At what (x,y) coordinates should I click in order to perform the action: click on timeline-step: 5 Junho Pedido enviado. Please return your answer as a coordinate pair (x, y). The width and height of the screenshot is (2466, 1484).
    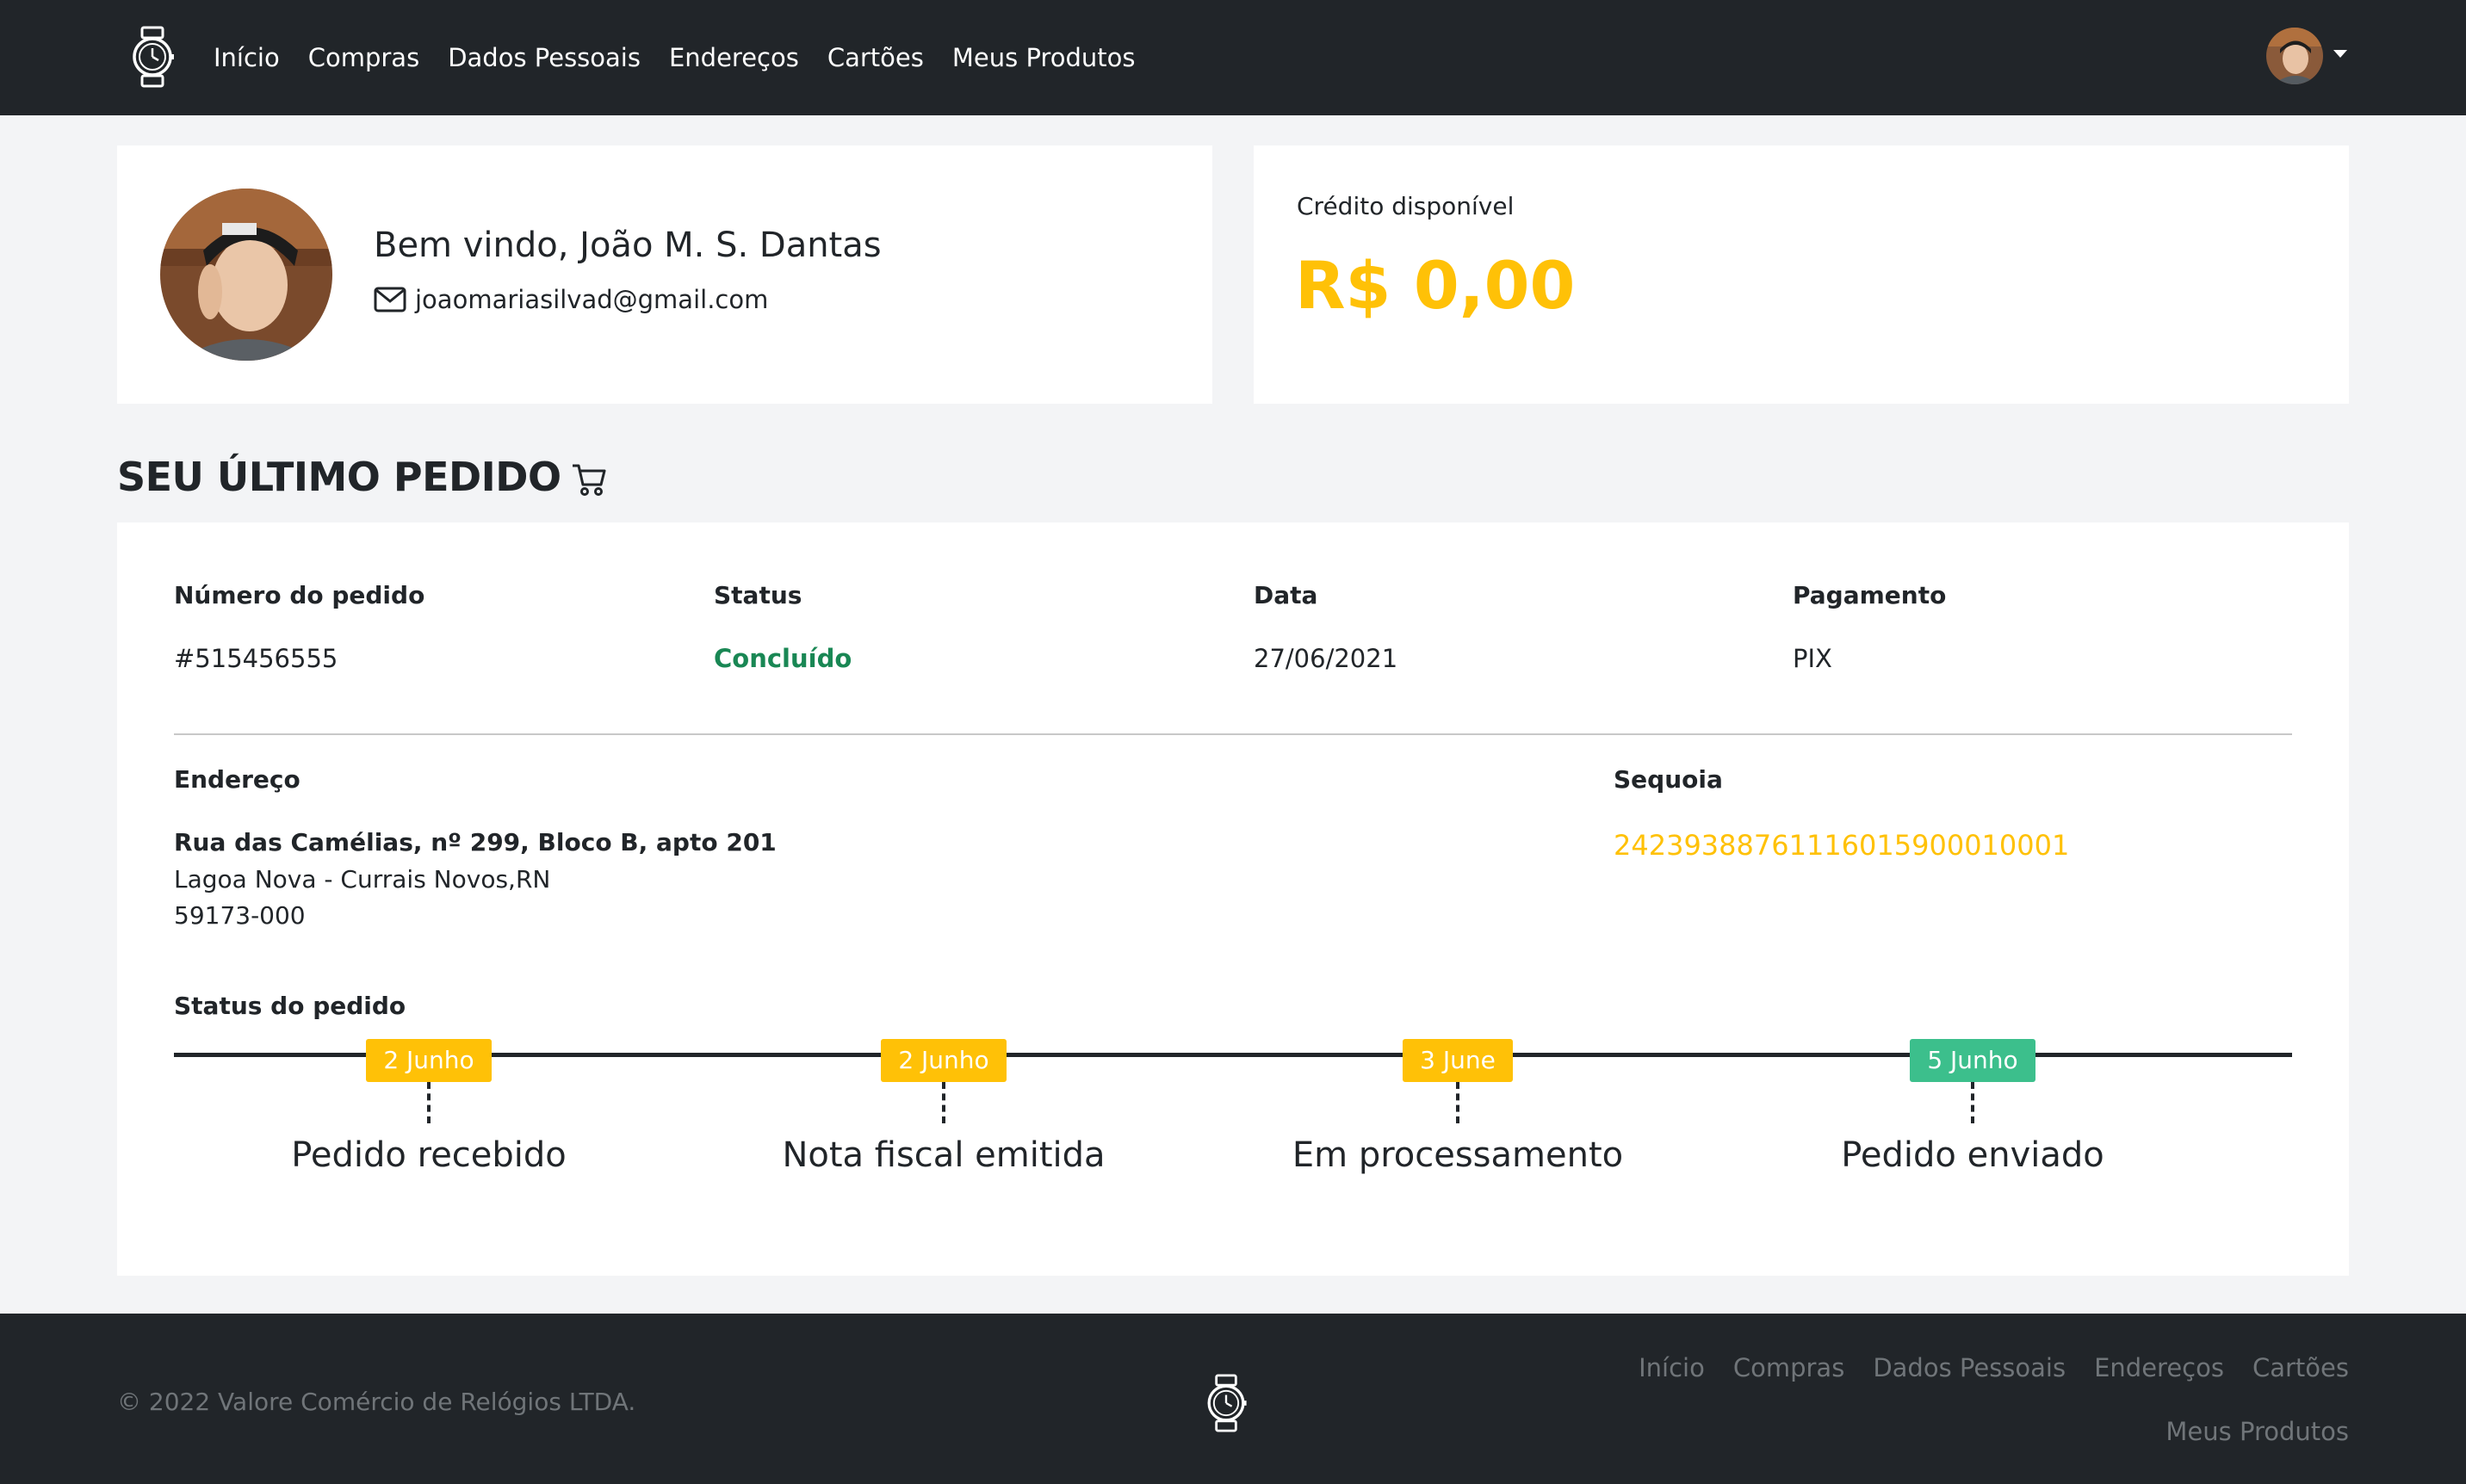
    Looking at the image, I should click on (1973, 1107).